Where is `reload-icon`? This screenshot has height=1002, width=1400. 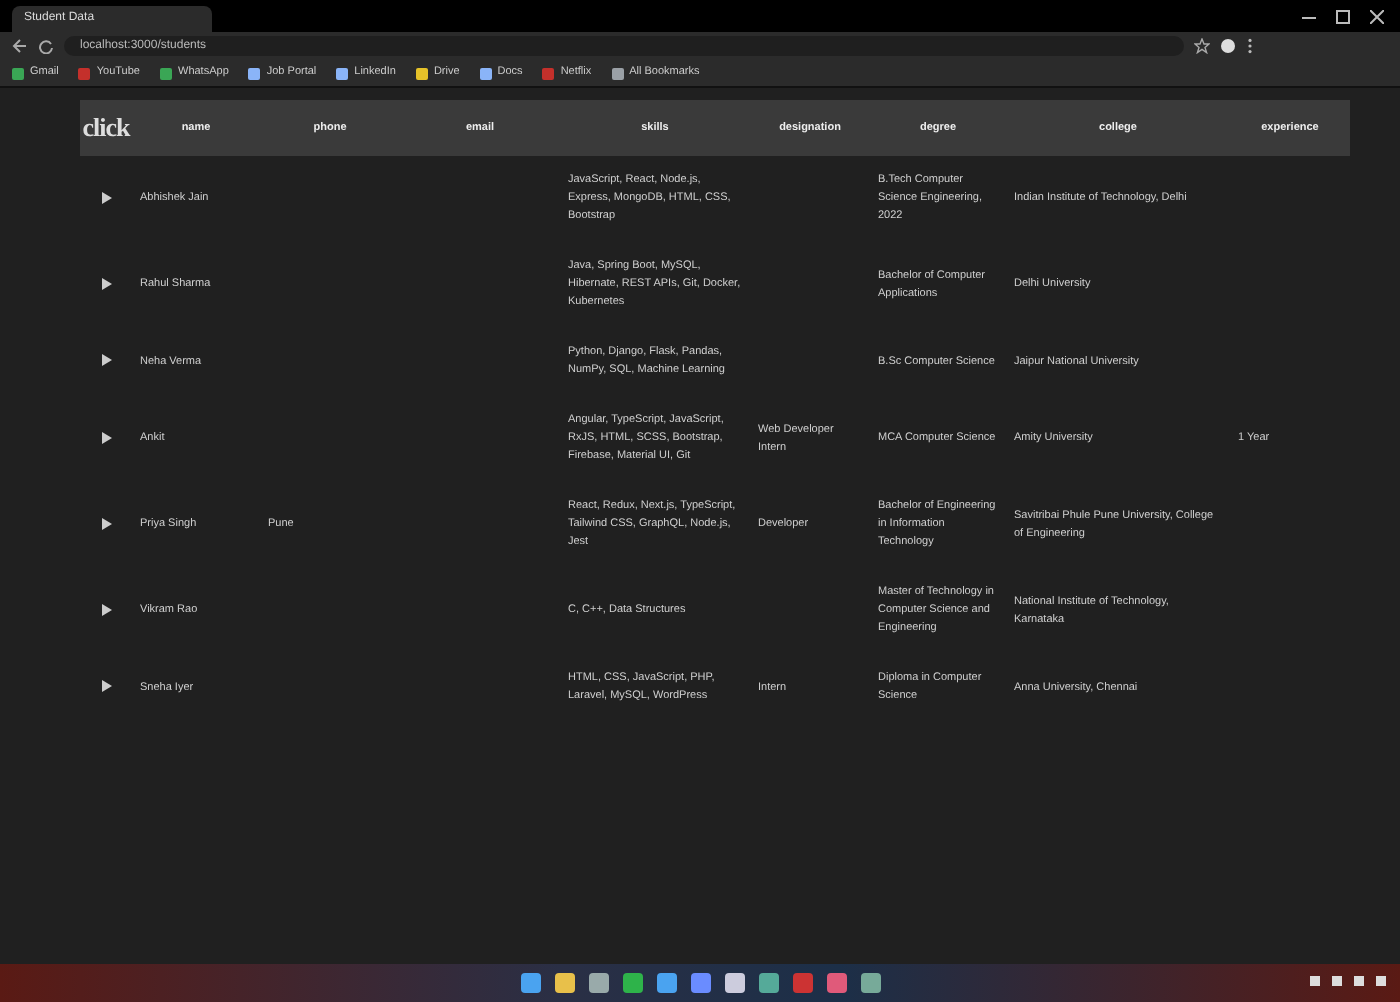
reload-icon is located at coordinates (46, 46).